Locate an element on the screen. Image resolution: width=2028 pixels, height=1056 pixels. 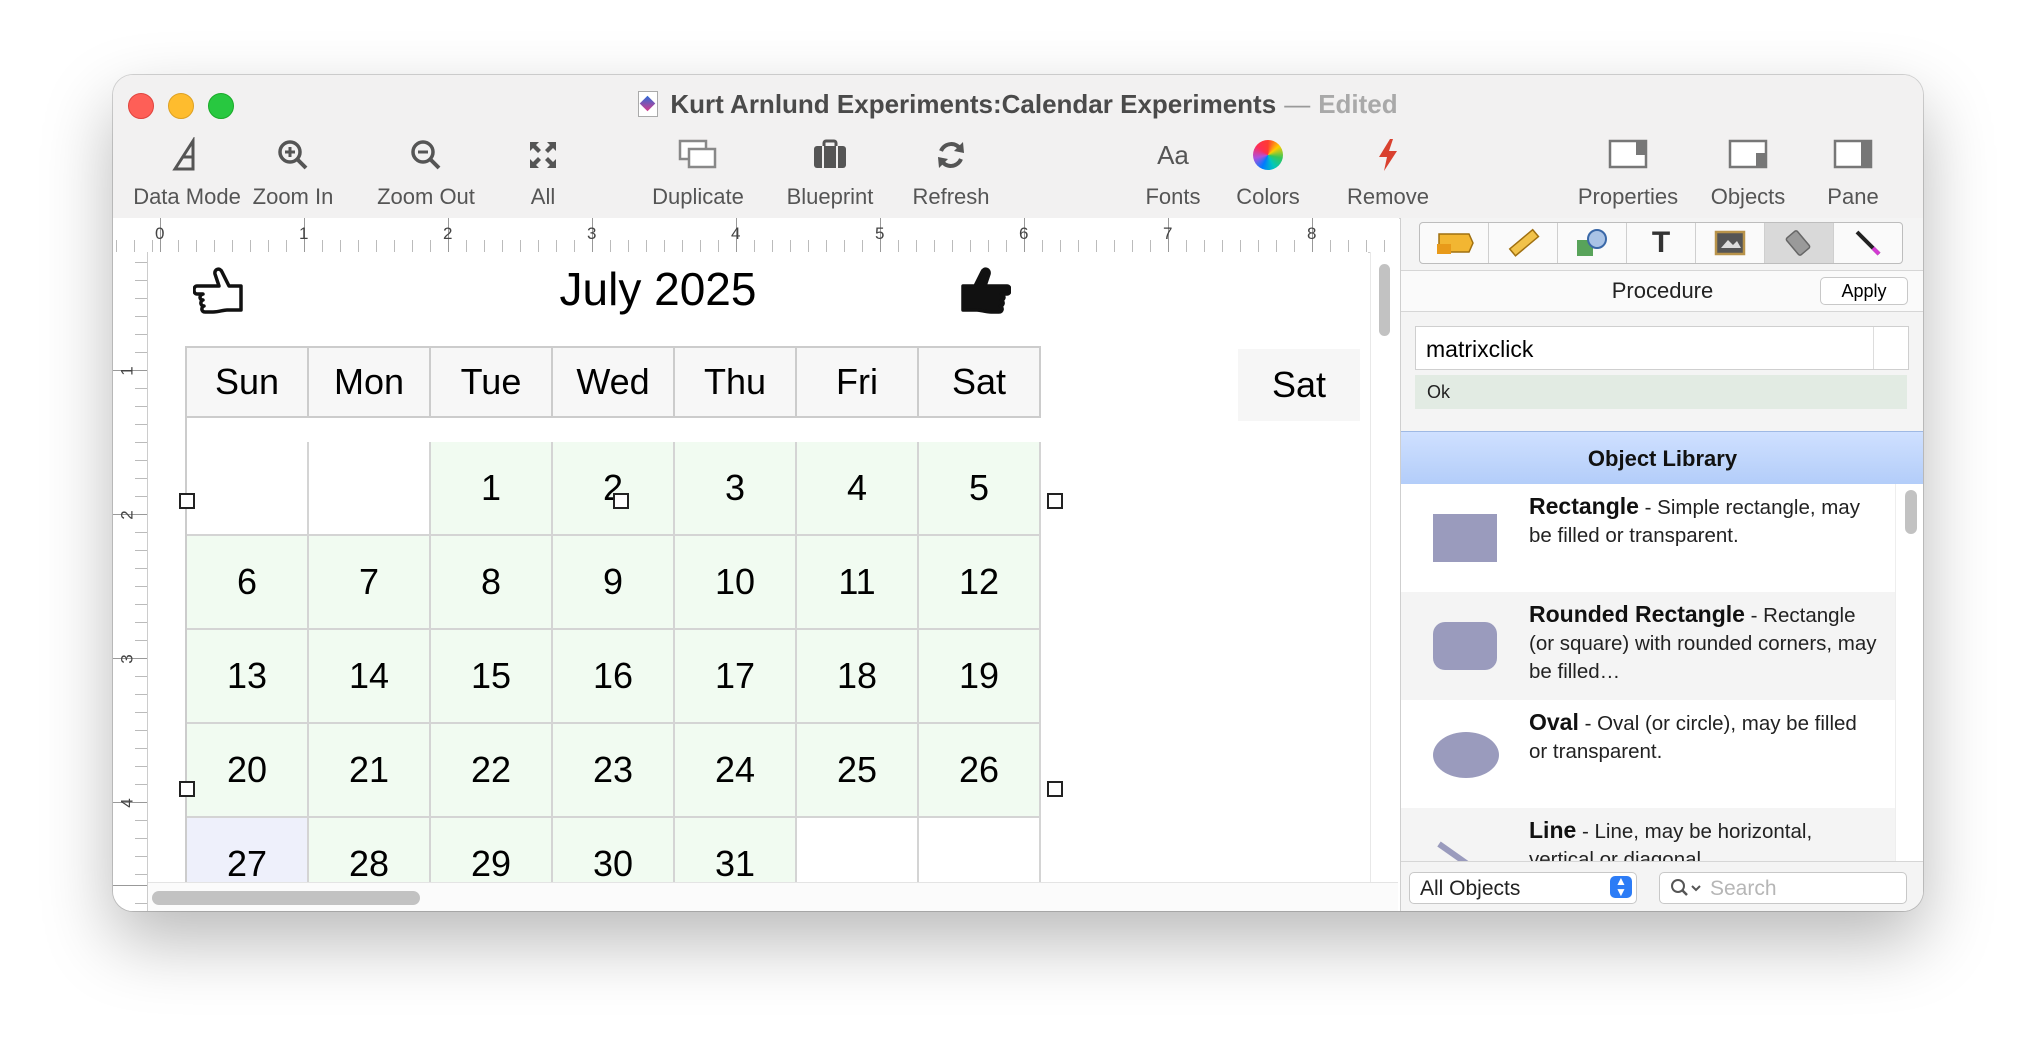
library-scrollbar is located at coordinates (1909, 672).